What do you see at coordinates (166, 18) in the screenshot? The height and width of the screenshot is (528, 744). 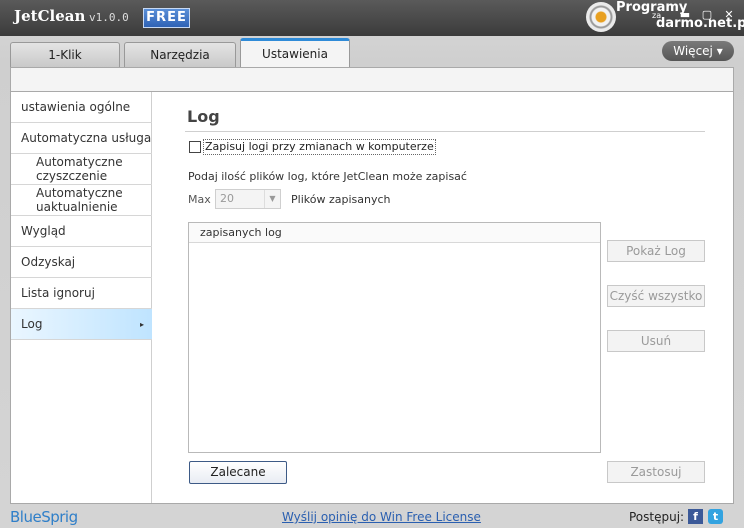 I see `free-badge: FREE` at bounding box center [166, 18].